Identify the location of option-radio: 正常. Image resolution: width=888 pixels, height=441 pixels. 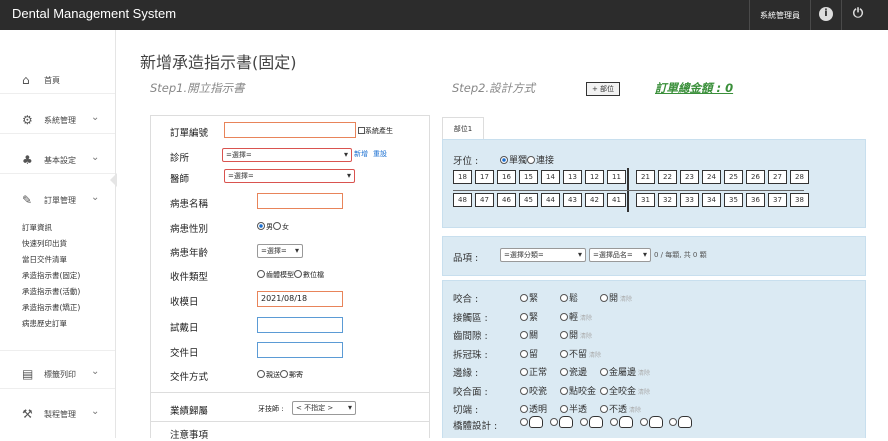
(533, 371).